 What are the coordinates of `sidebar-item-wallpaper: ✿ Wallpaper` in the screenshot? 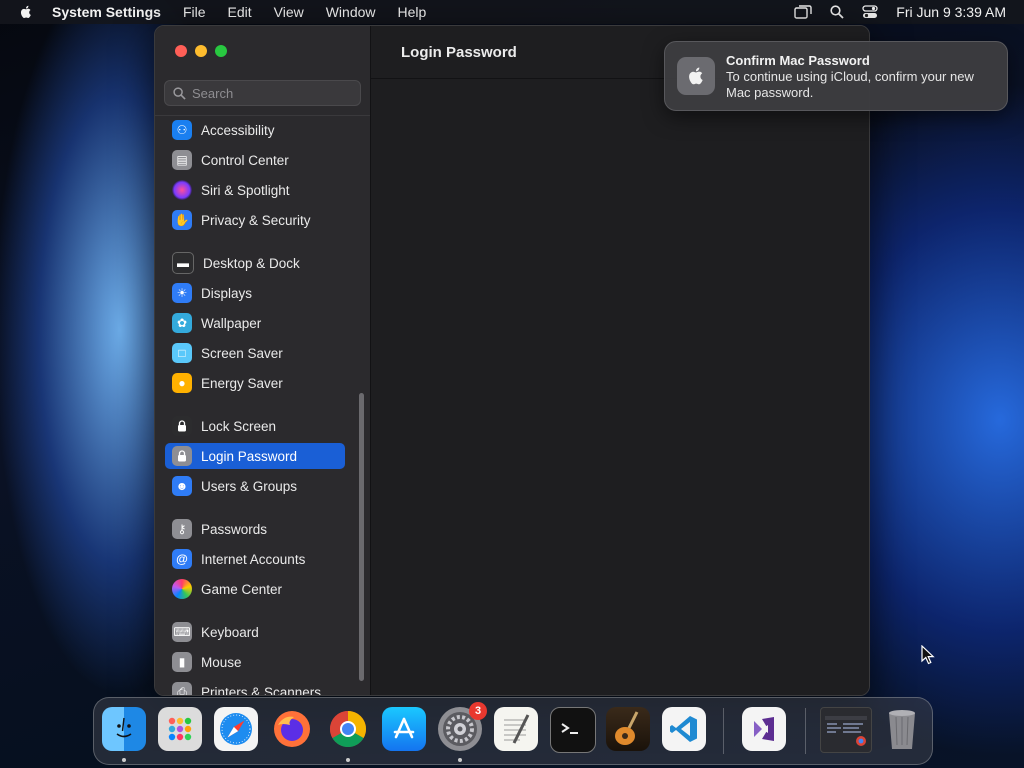 It's located at (255, 323).